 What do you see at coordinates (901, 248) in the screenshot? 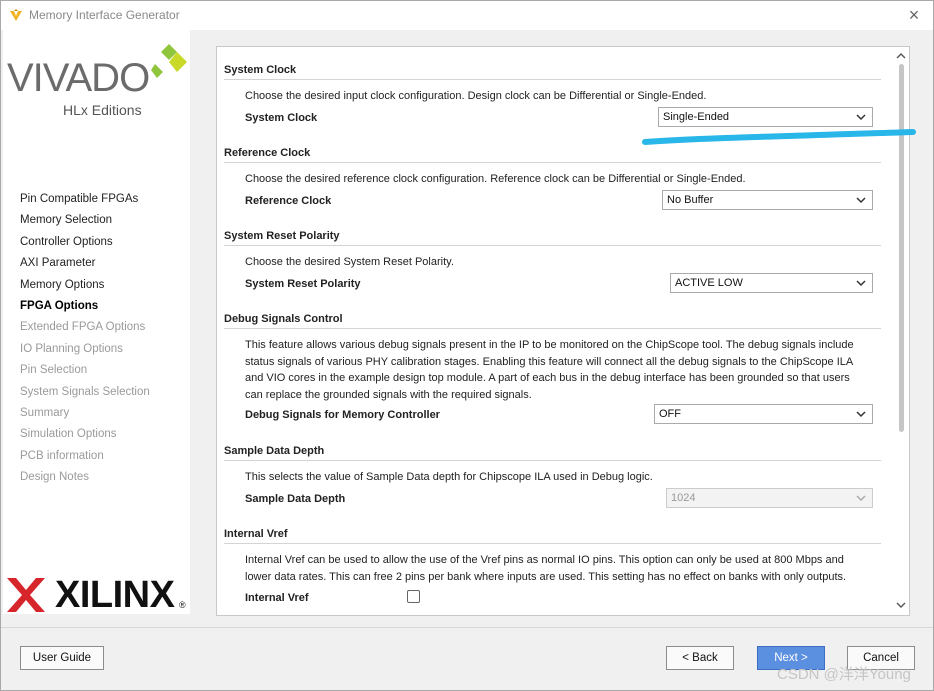
I see `scroll-thumb` at bounding box center [901, 248].